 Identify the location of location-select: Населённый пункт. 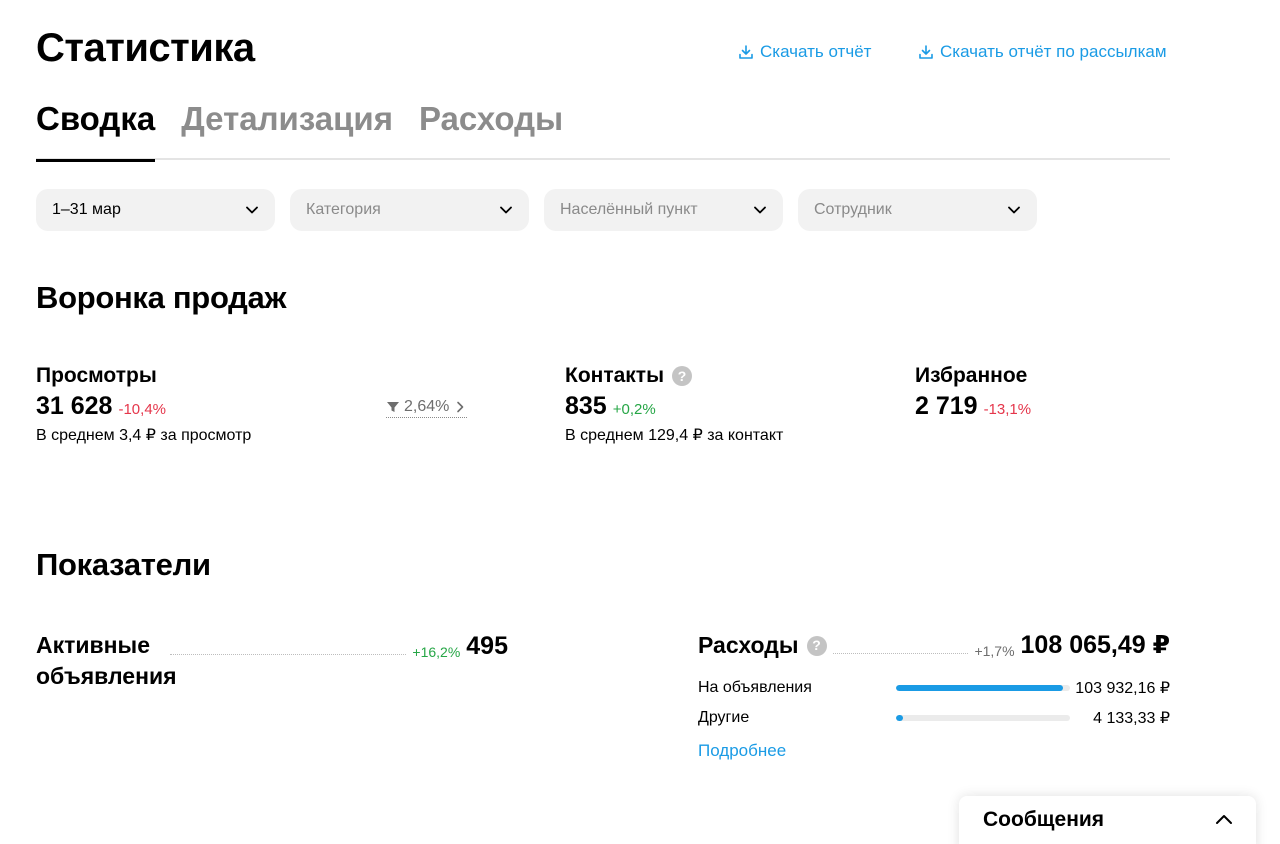
(663, 210).